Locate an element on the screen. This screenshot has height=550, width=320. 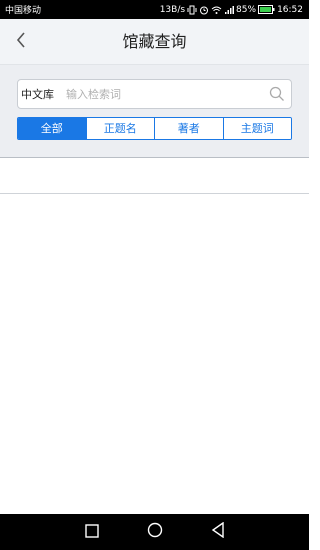
app-header: 馆藏查询 is located at coordinates (154, 42).